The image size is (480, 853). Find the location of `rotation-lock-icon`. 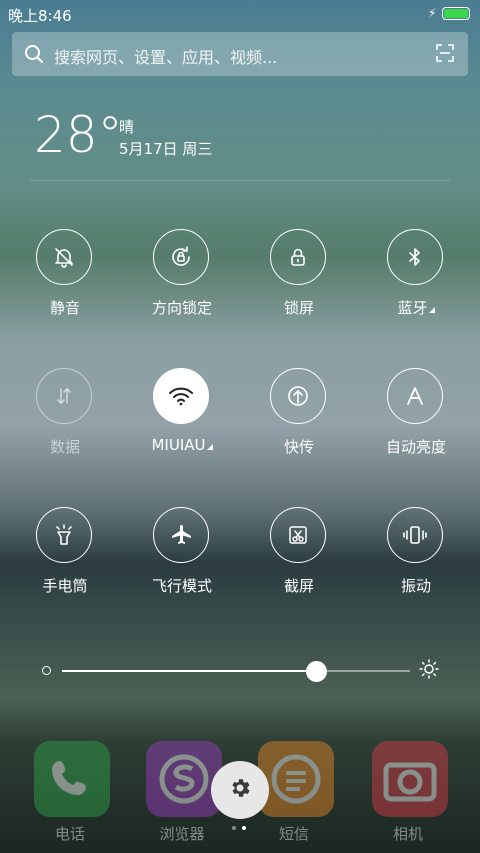

rotation-lock-icon is located at coordinates (181, 257).